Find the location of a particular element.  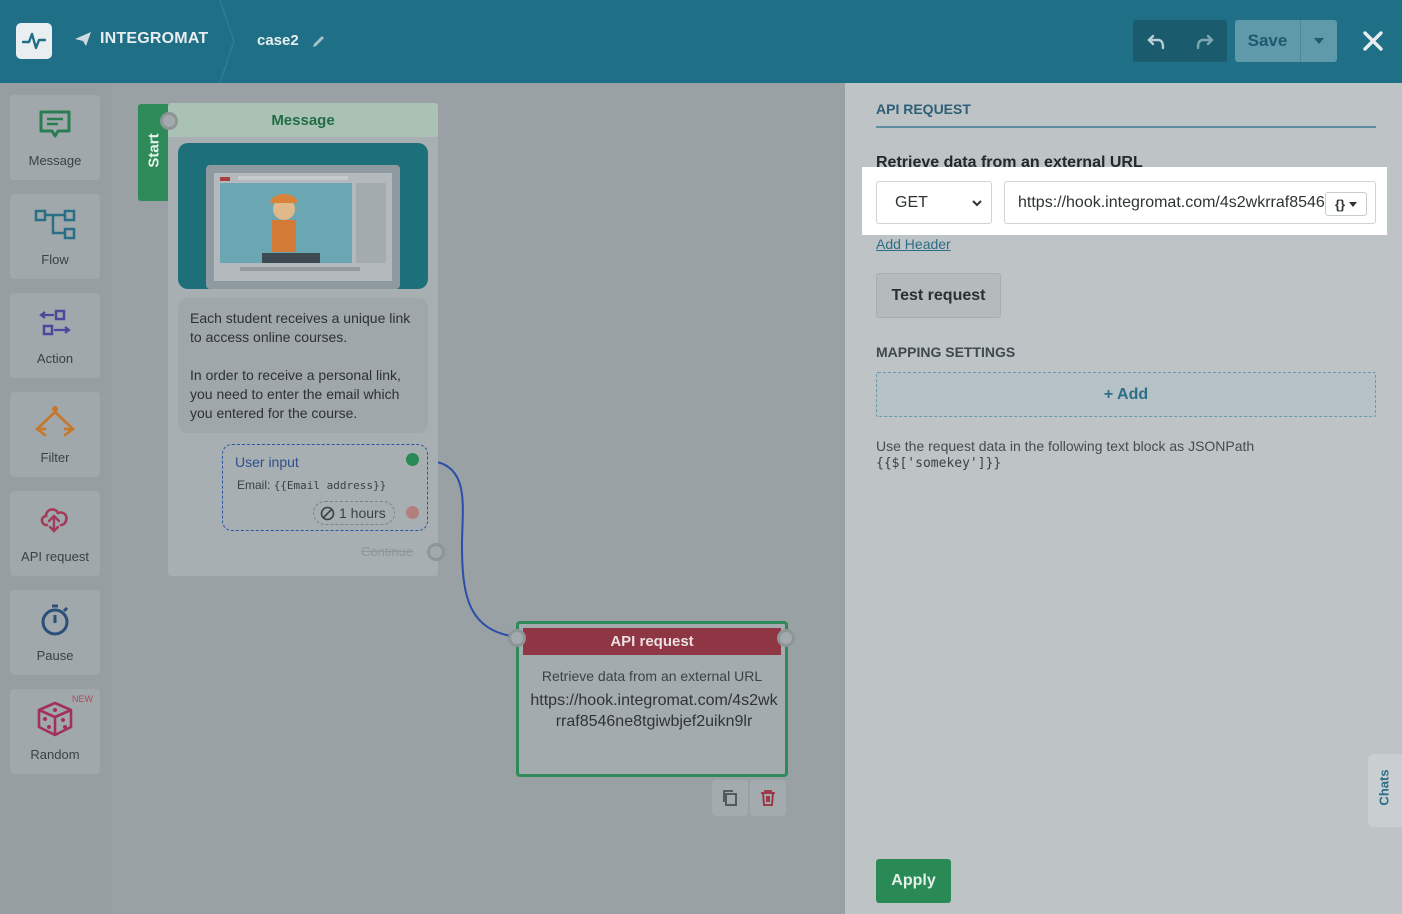

close-button is located at coordinates (1373, 41).